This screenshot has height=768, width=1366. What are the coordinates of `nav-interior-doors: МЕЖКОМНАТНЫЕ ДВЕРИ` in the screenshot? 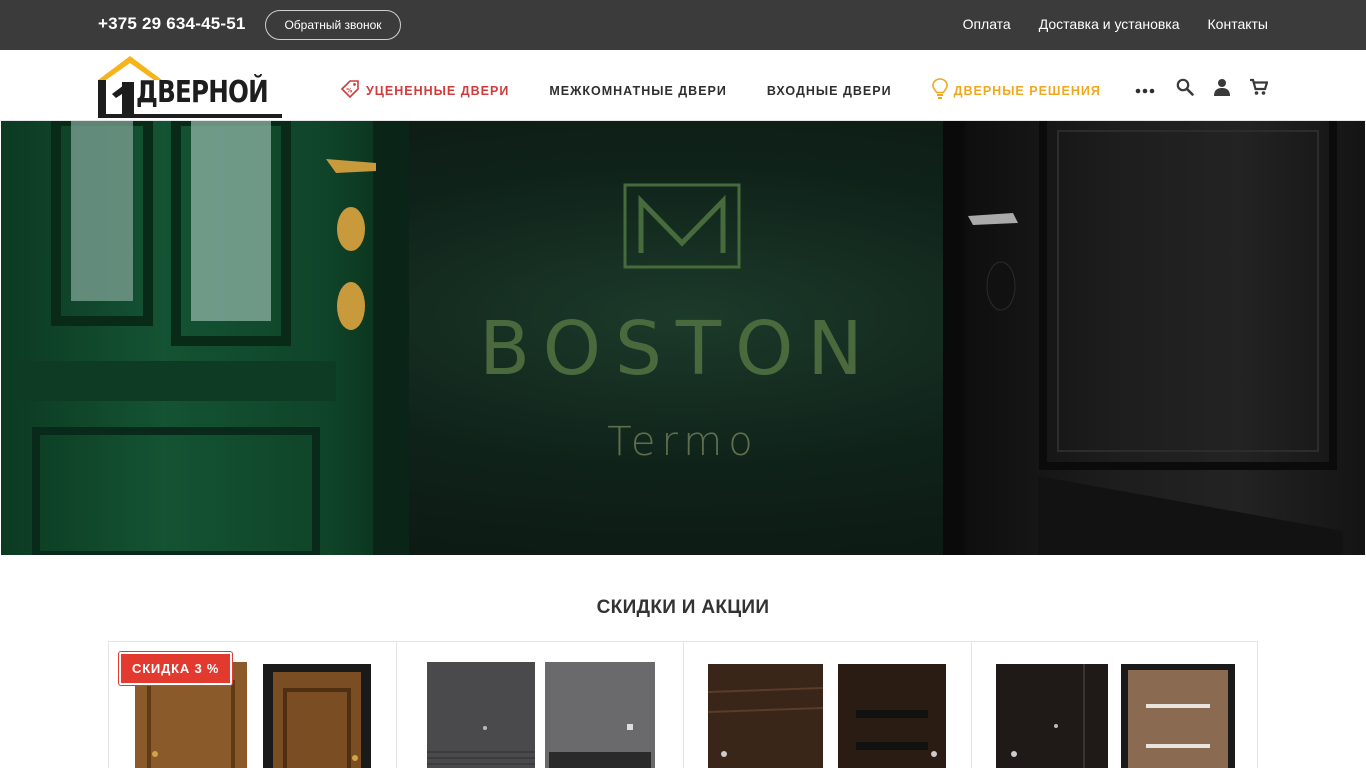 It's located at (638, 91).